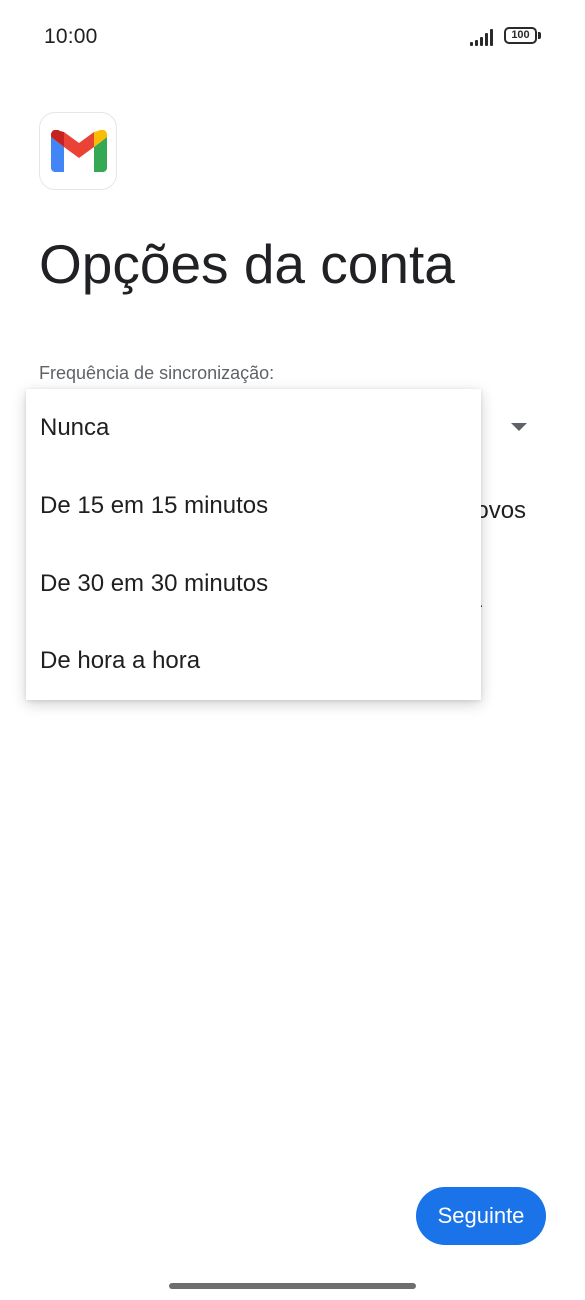 Image resolution: width=585 pixels, height=1300 pixels. I want to click on battery-level: 100, so click(520, 35).